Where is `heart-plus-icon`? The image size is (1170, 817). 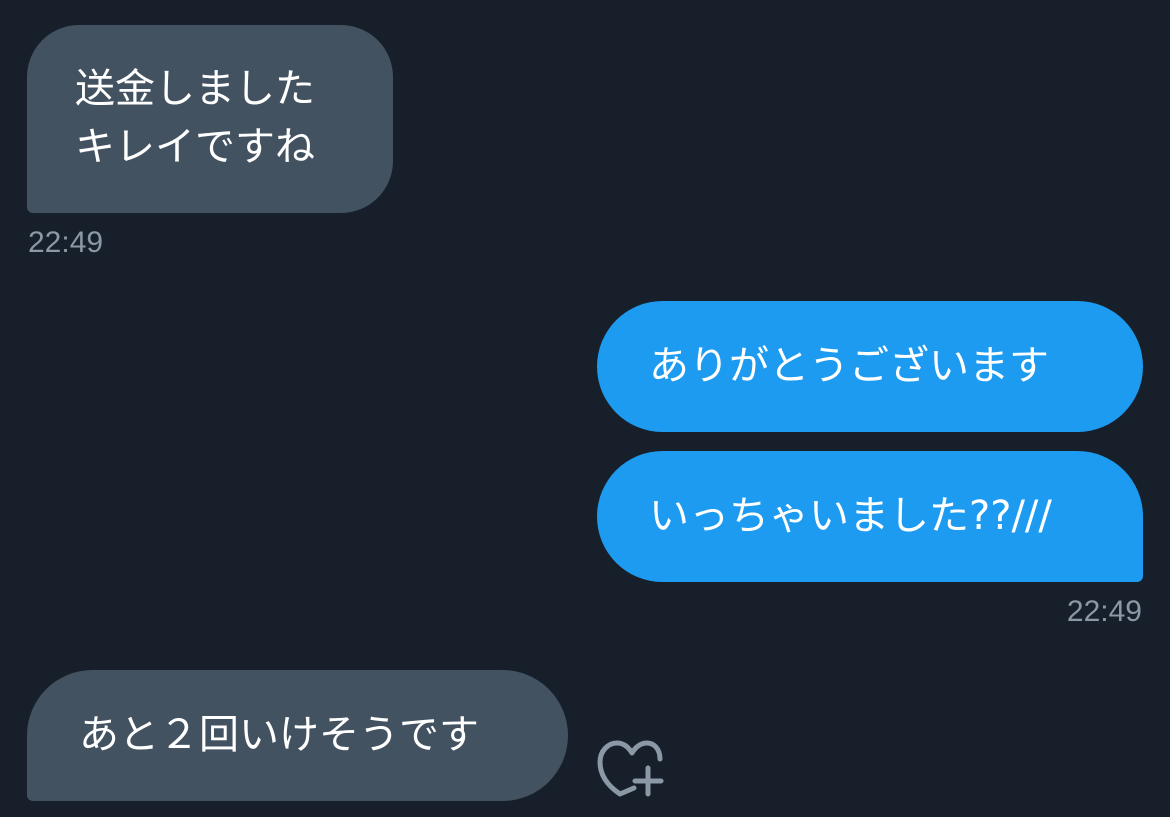
heart-plus-icon is located at coordinates (630, 768).